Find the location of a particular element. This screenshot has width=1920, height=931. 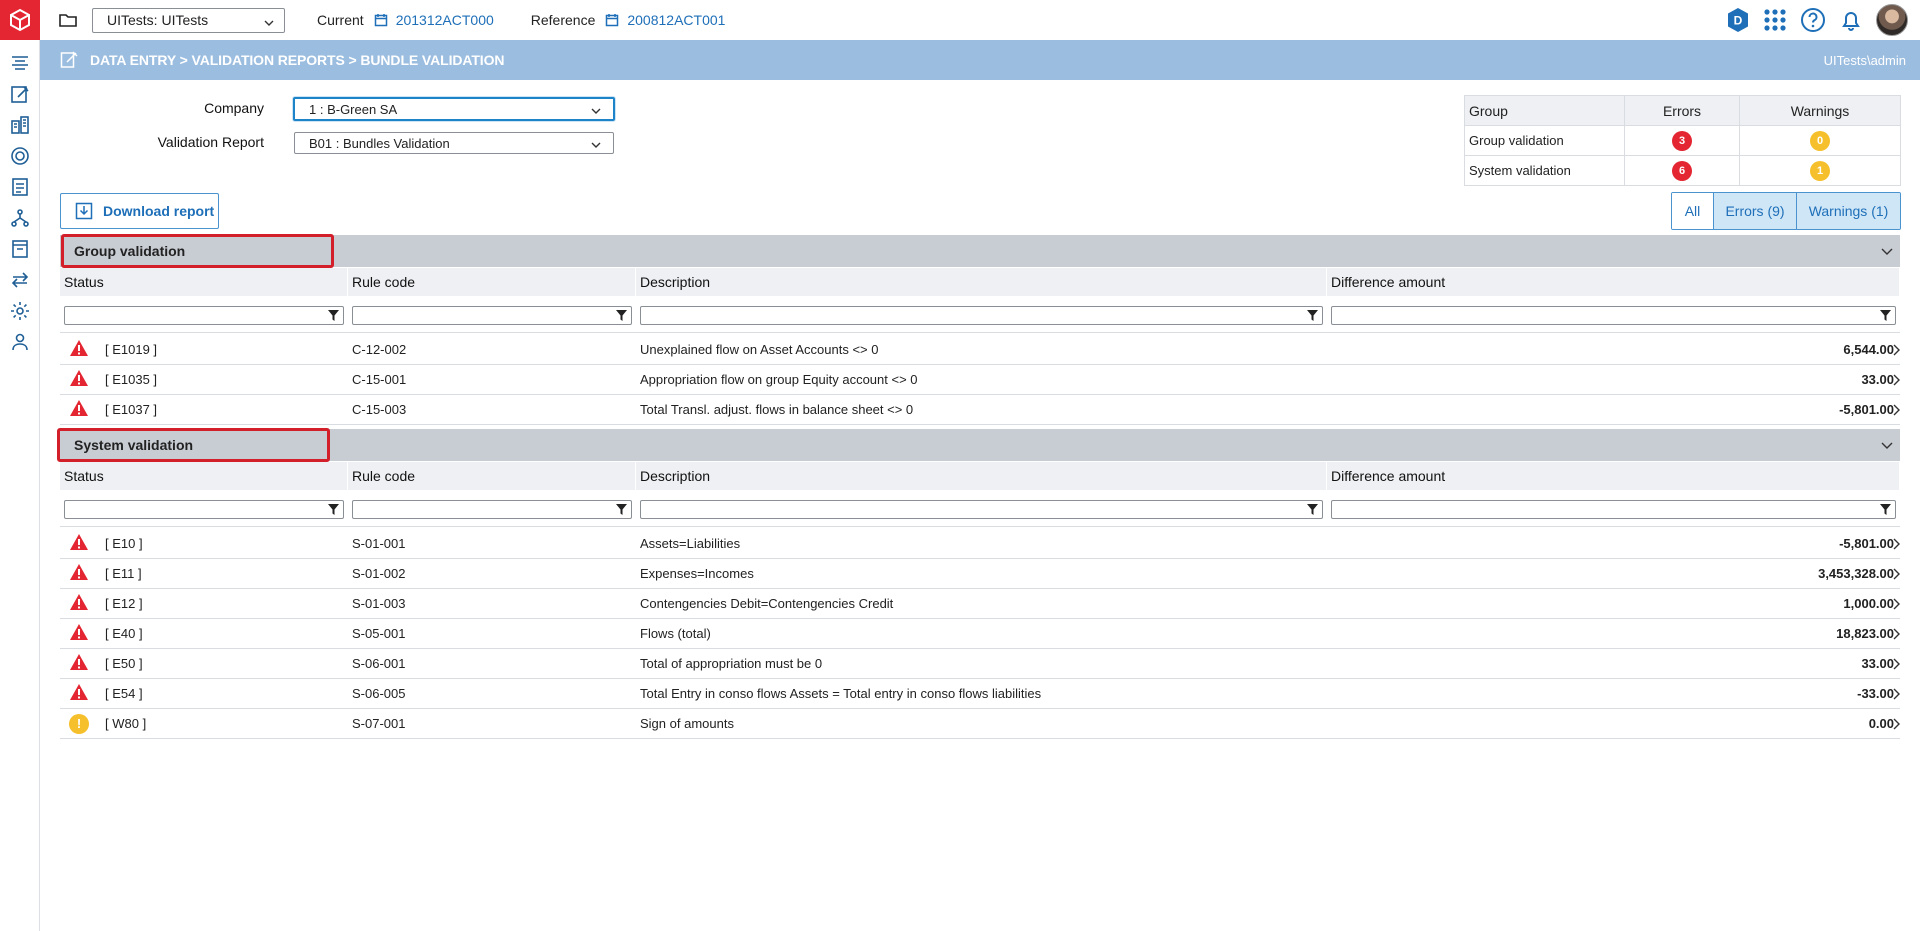

toggle-all: All is located at coordinates (1692, 211).